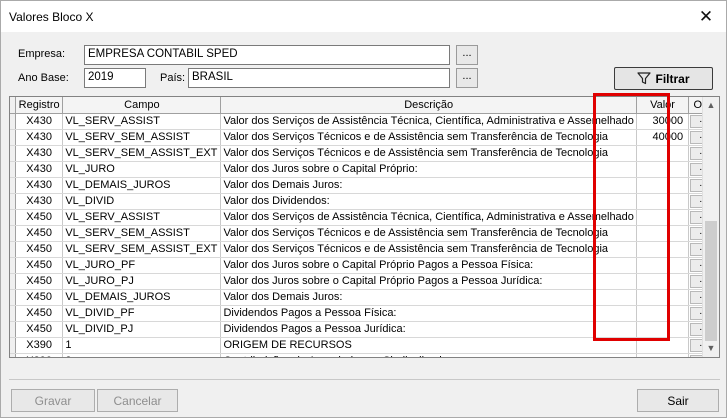  Describe the element at coordinates (428, 201) in the screenshot. I see `cell-descricao: Valor dos Dividendos:` at that location.